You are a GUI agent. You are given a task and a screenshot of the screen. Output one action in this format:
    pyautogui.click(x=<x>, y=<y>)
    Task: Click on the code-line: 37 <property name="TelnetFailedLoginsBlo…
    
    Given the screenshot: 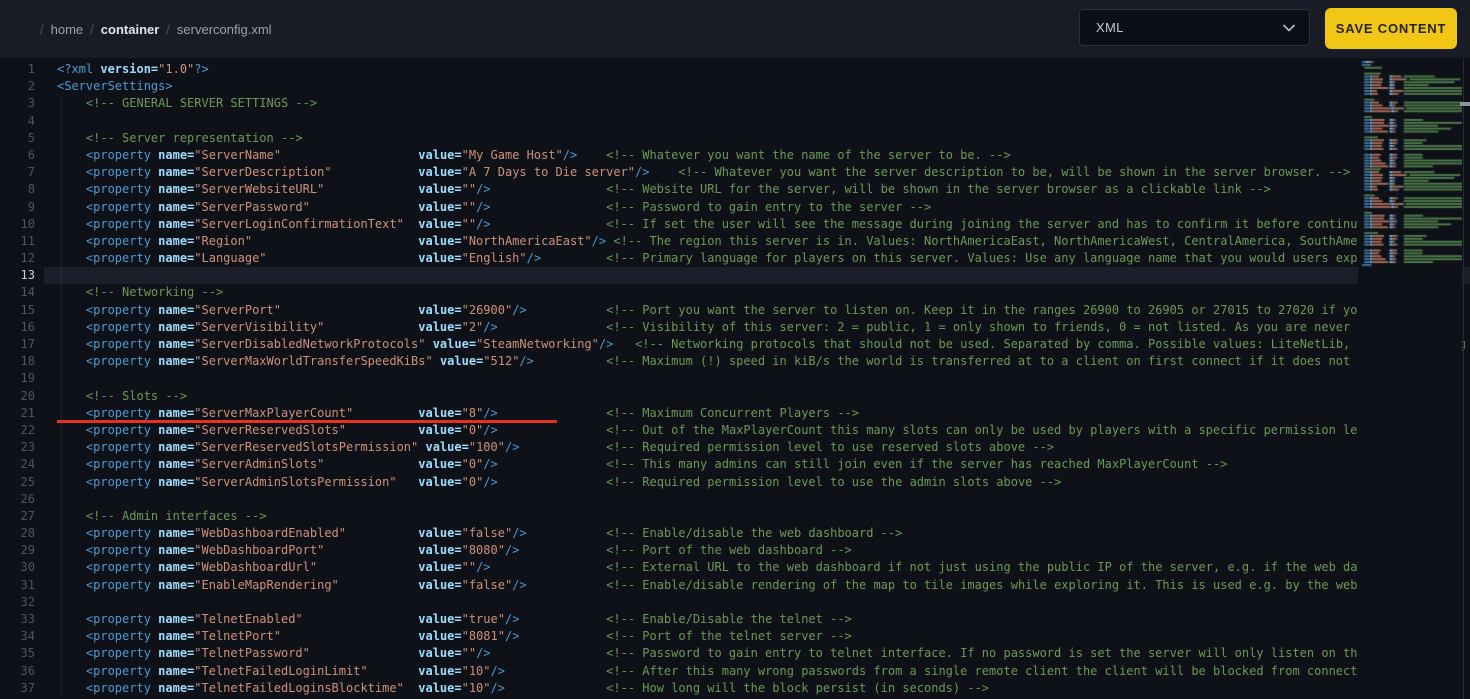 What is the action you would take?
    pyautogui.click(x=735, y=688)
    